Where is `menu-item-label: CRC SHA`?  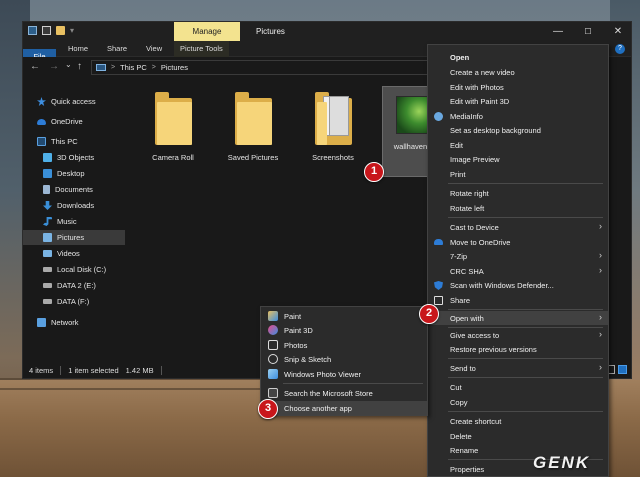 menu-item-label: CRC SHA is located at coordinates (467, 271).